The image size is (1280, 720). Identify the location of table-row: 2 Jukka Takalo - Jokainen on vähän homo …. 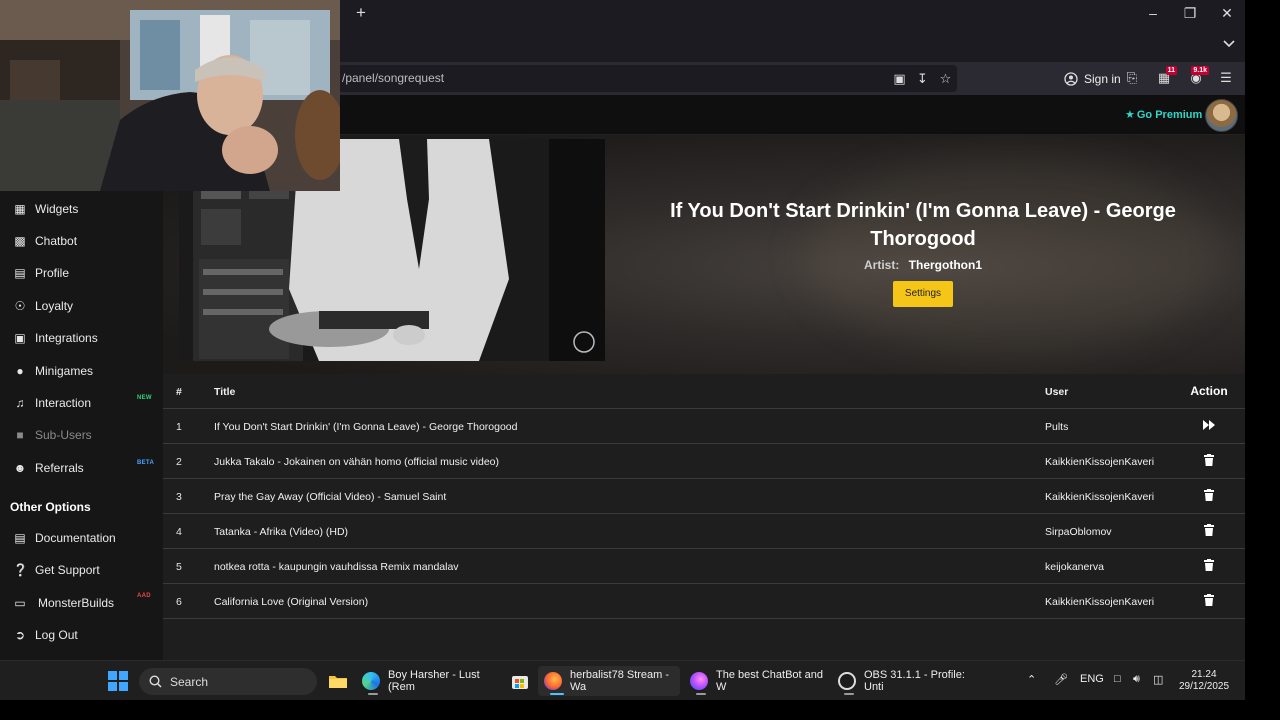
(704, 461).